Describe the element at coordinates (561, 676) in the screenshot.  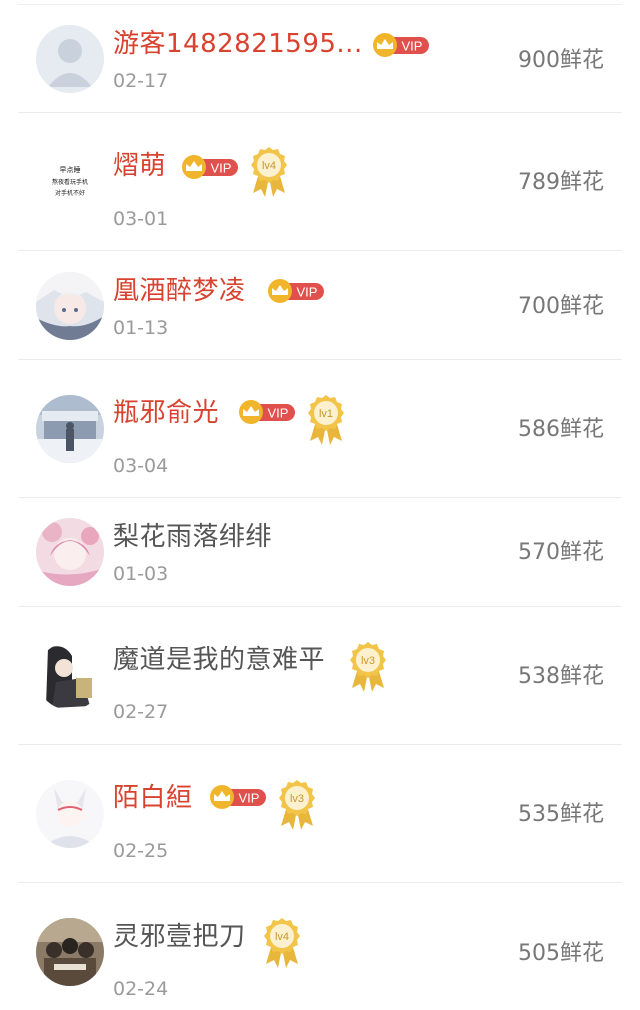
I see `flower-count: 538鲜花` at that location.